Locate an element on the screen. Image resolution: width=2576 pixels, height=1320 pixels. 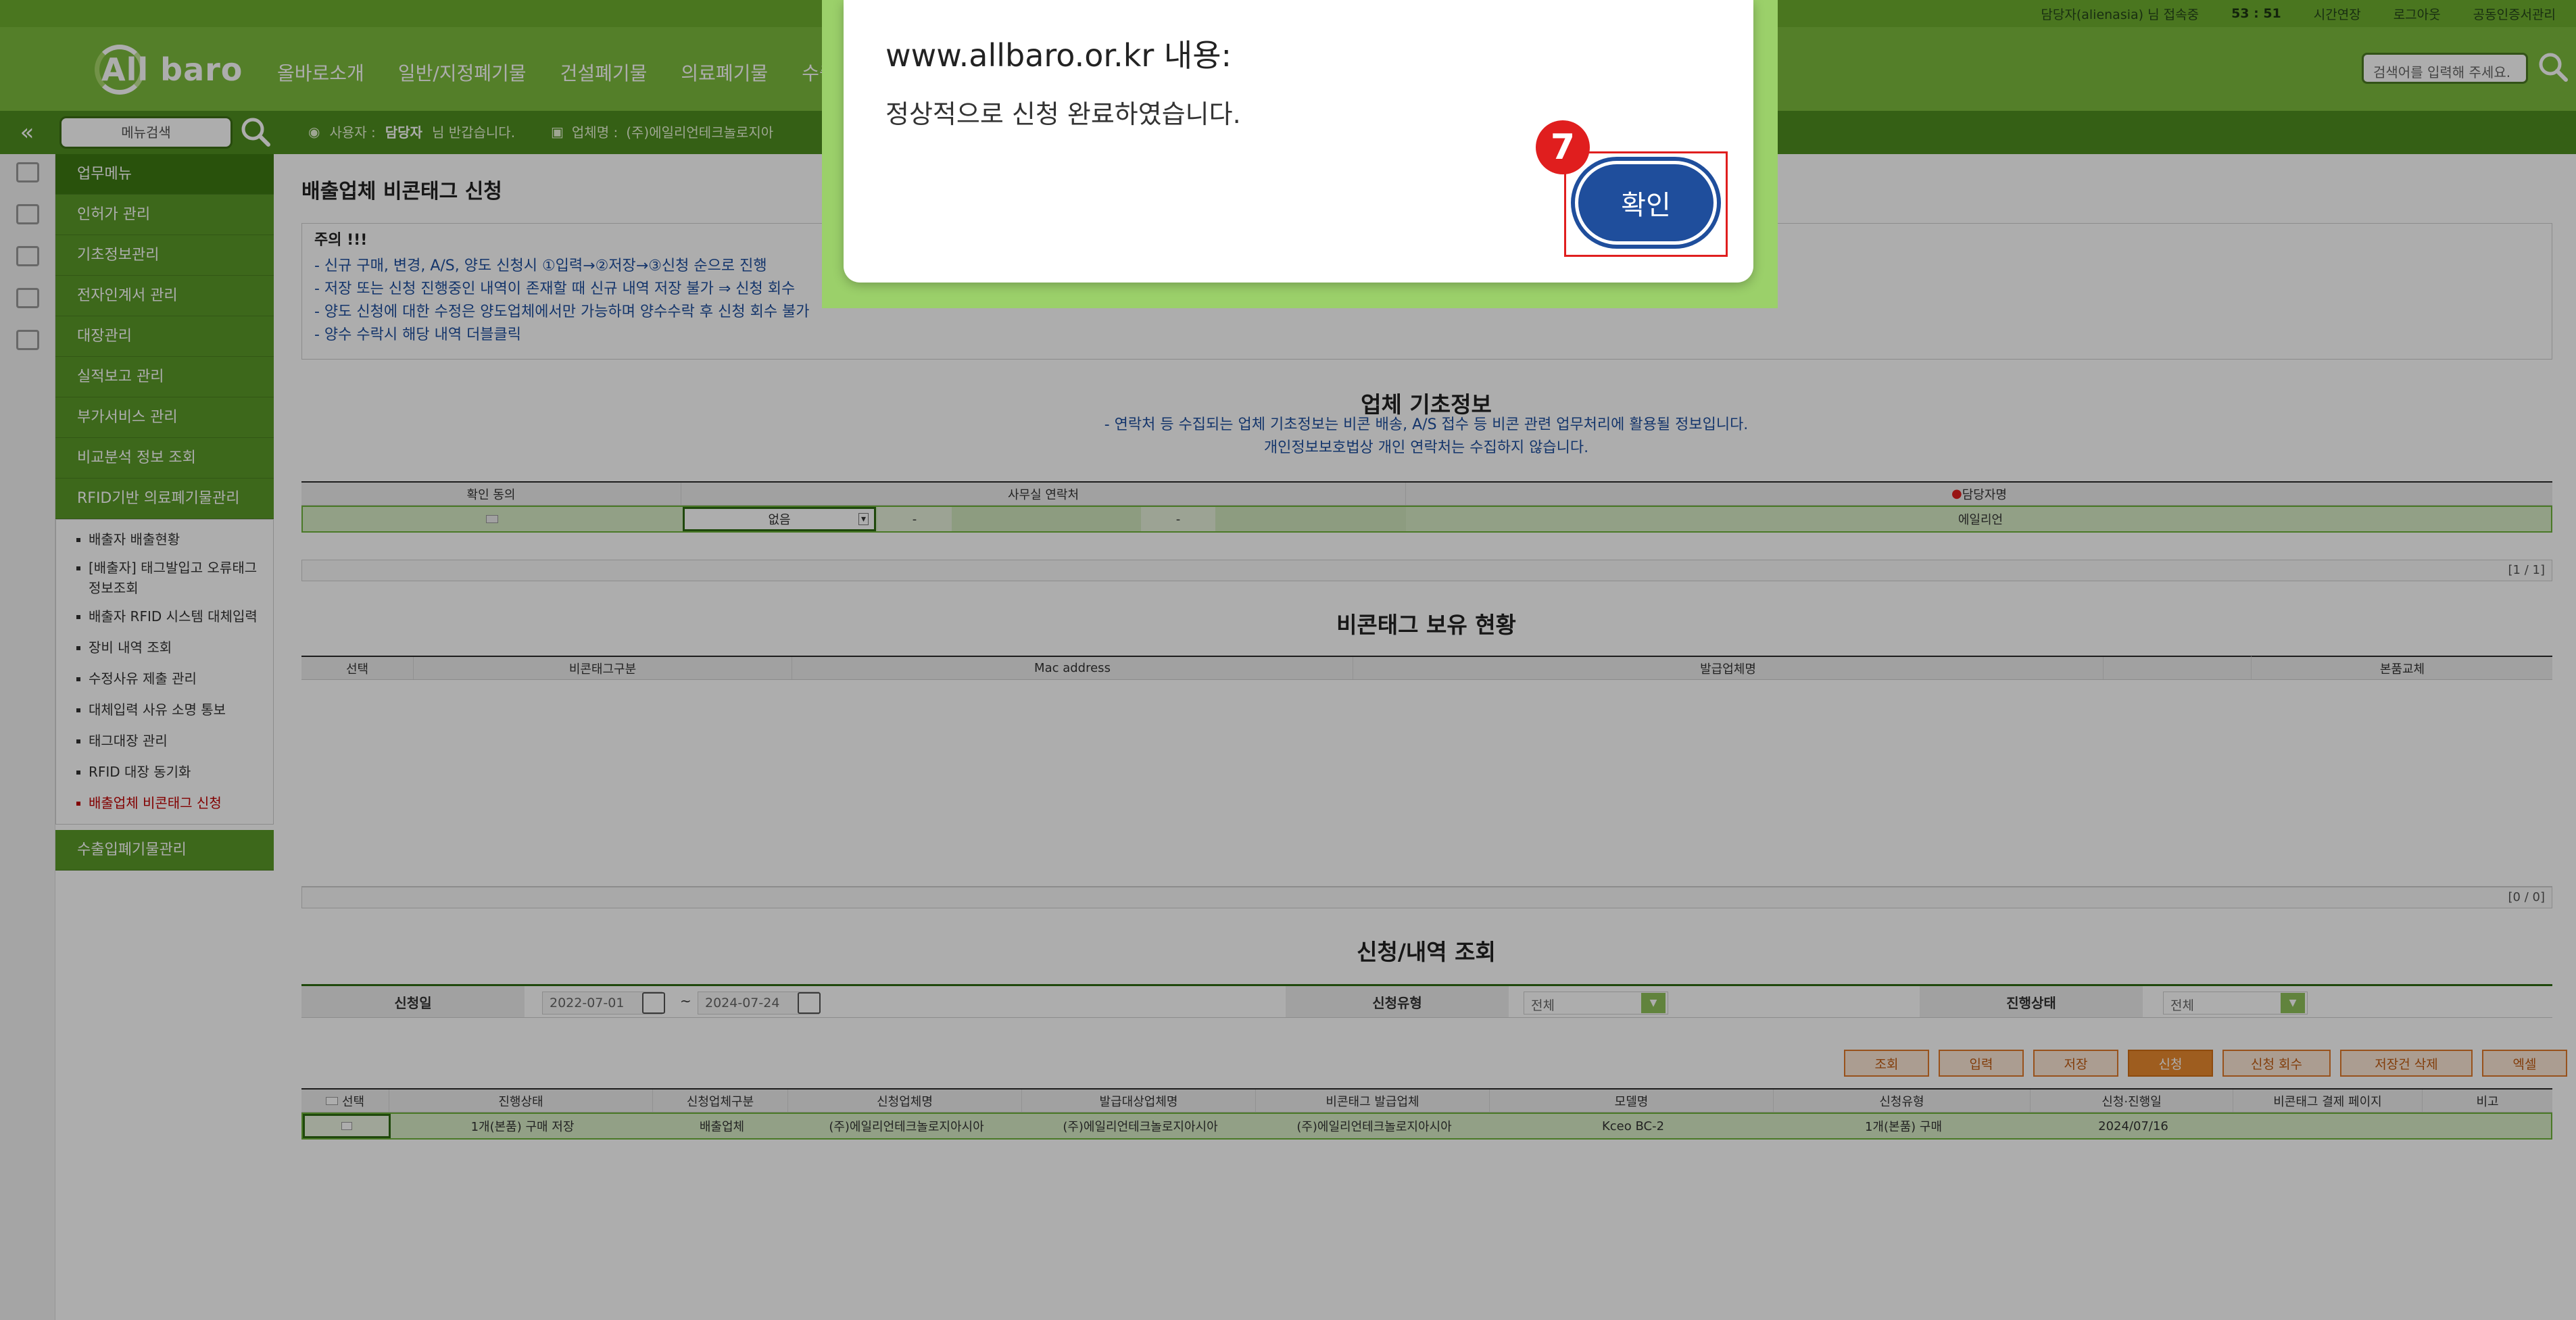
dialog-message: 정상적으로 신청 완료하였습니다. is located at coordinates (1063, 114).